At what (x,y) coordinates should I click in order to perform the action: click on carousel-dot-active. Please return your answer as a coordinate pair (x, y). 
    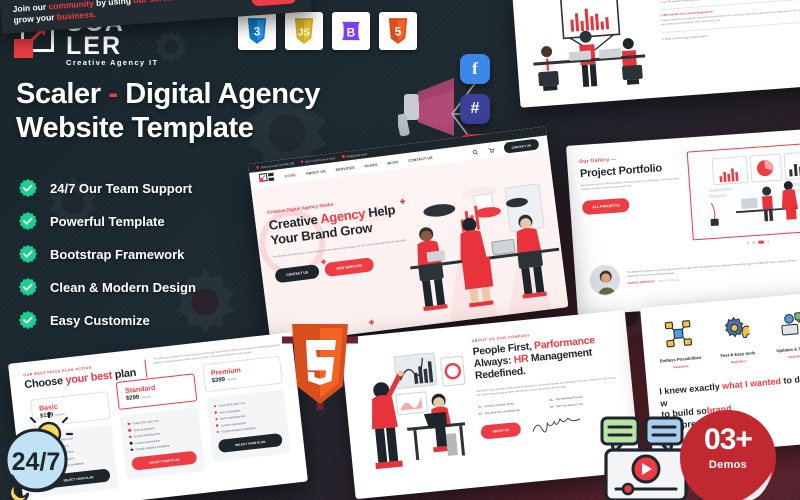
    Looking at the image, I should click on (760, 242).